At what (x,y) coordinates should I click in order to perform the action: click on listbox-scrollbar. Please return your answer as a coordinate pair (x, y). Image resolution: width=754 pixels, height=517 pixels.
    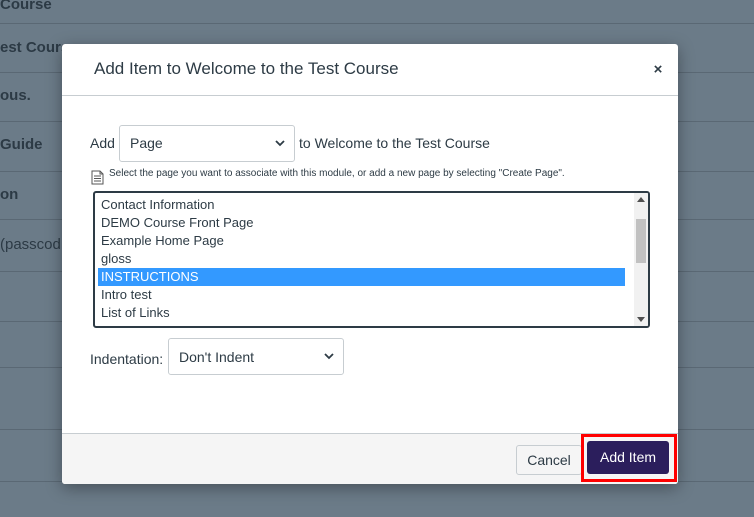
    Looking at the image, I should click on (641, 259).